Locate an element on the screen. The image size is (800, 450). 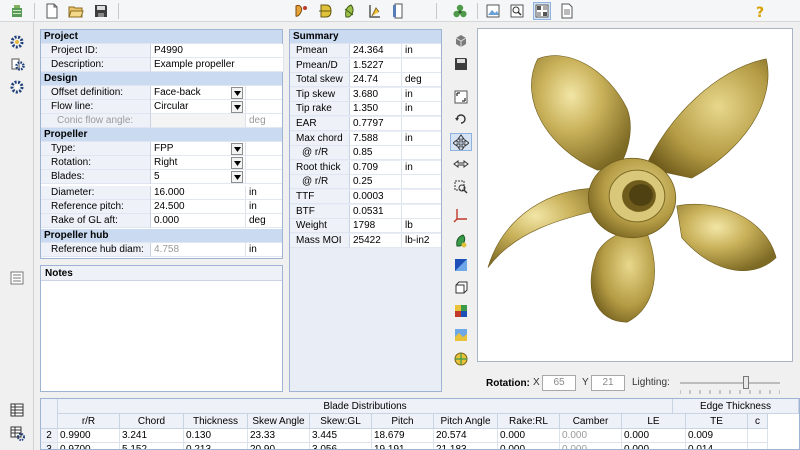
table-row-number: 2 is located at coordinates (49, 436).